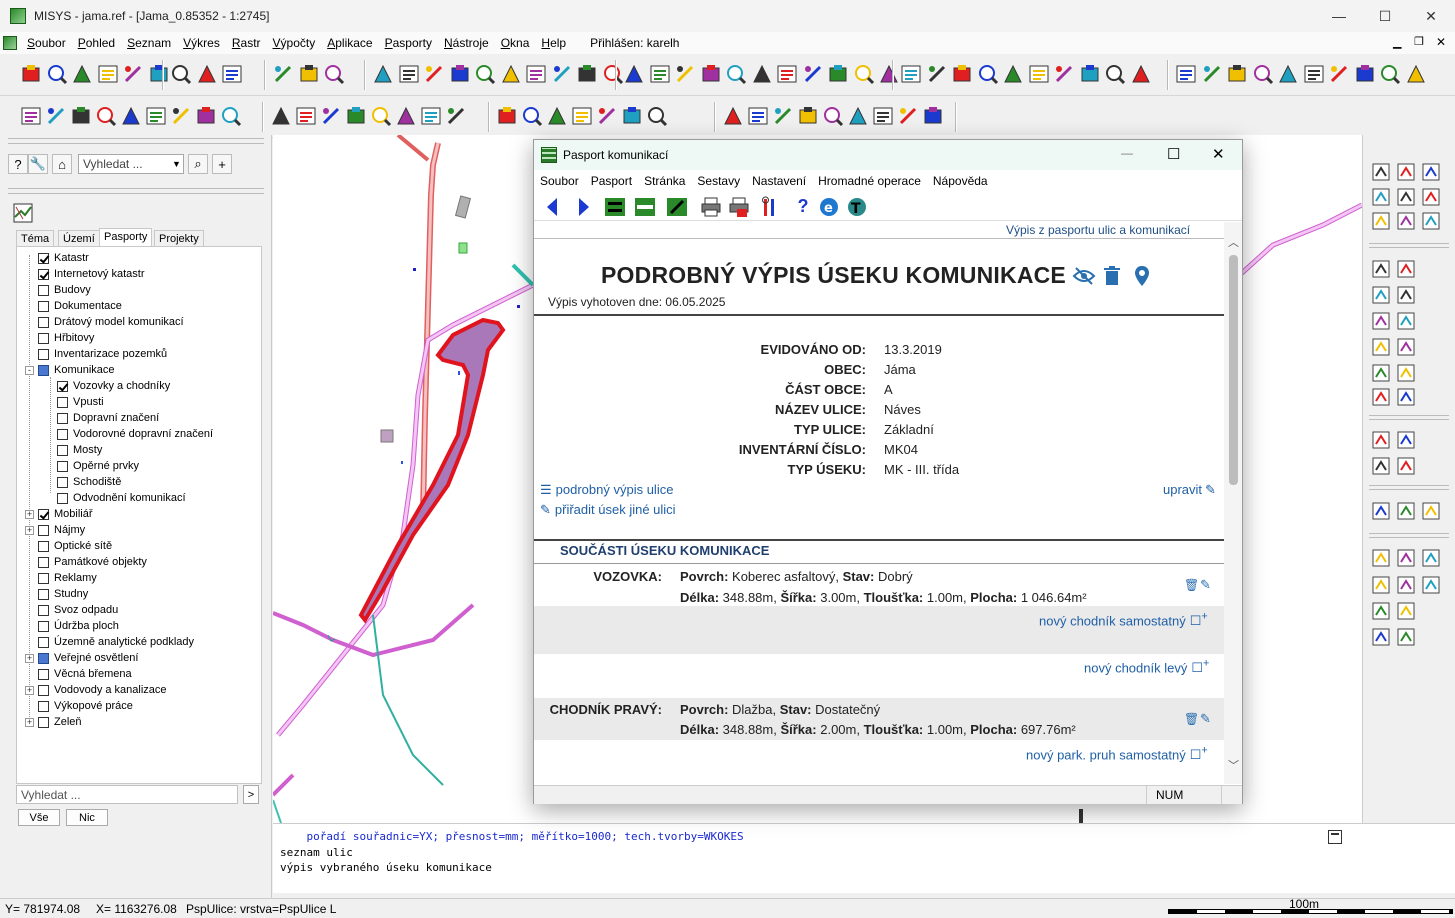  What do you see at coordinates (80, 402) in the screenshot?
I see `tree-item: Vpusti` at bounding box center [80, 402].